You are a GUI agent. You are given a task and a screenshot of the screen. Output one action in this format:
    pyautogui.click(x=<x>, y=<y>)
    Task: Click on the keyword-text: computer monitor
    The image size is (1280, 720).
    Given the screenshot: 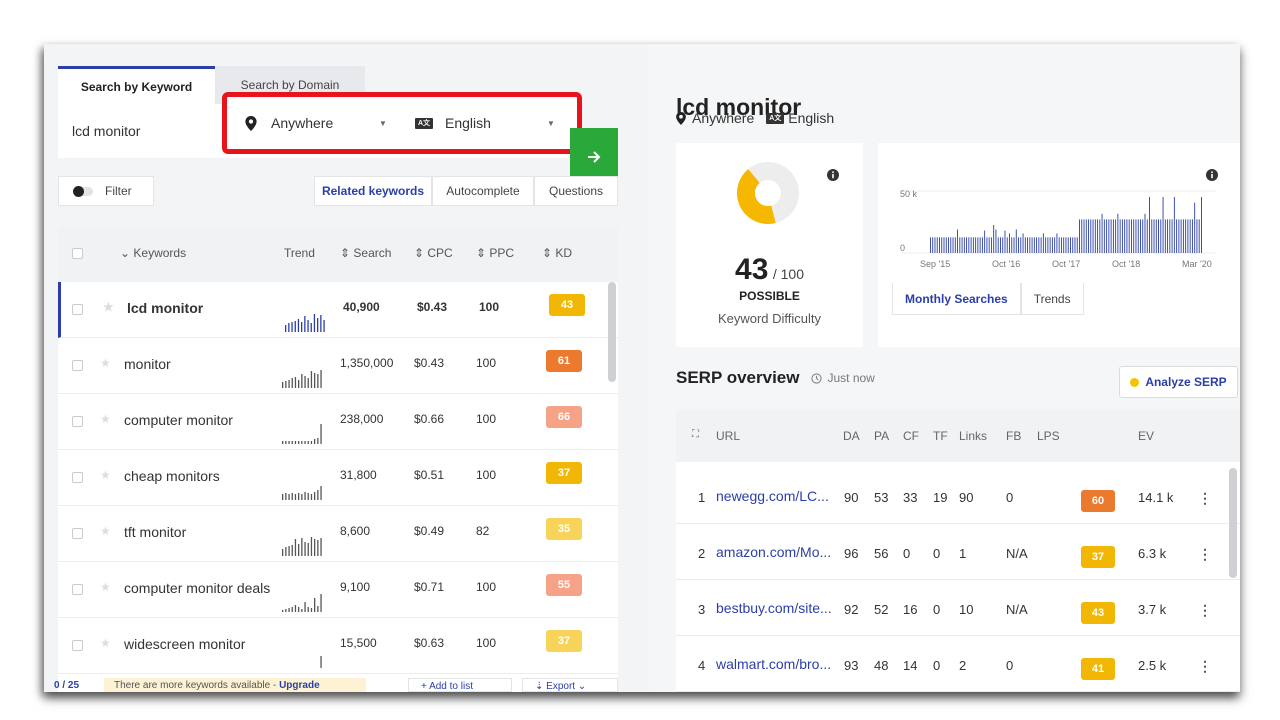 What is the action you would take?
    pyautogui.click(x=178, y=420)
    